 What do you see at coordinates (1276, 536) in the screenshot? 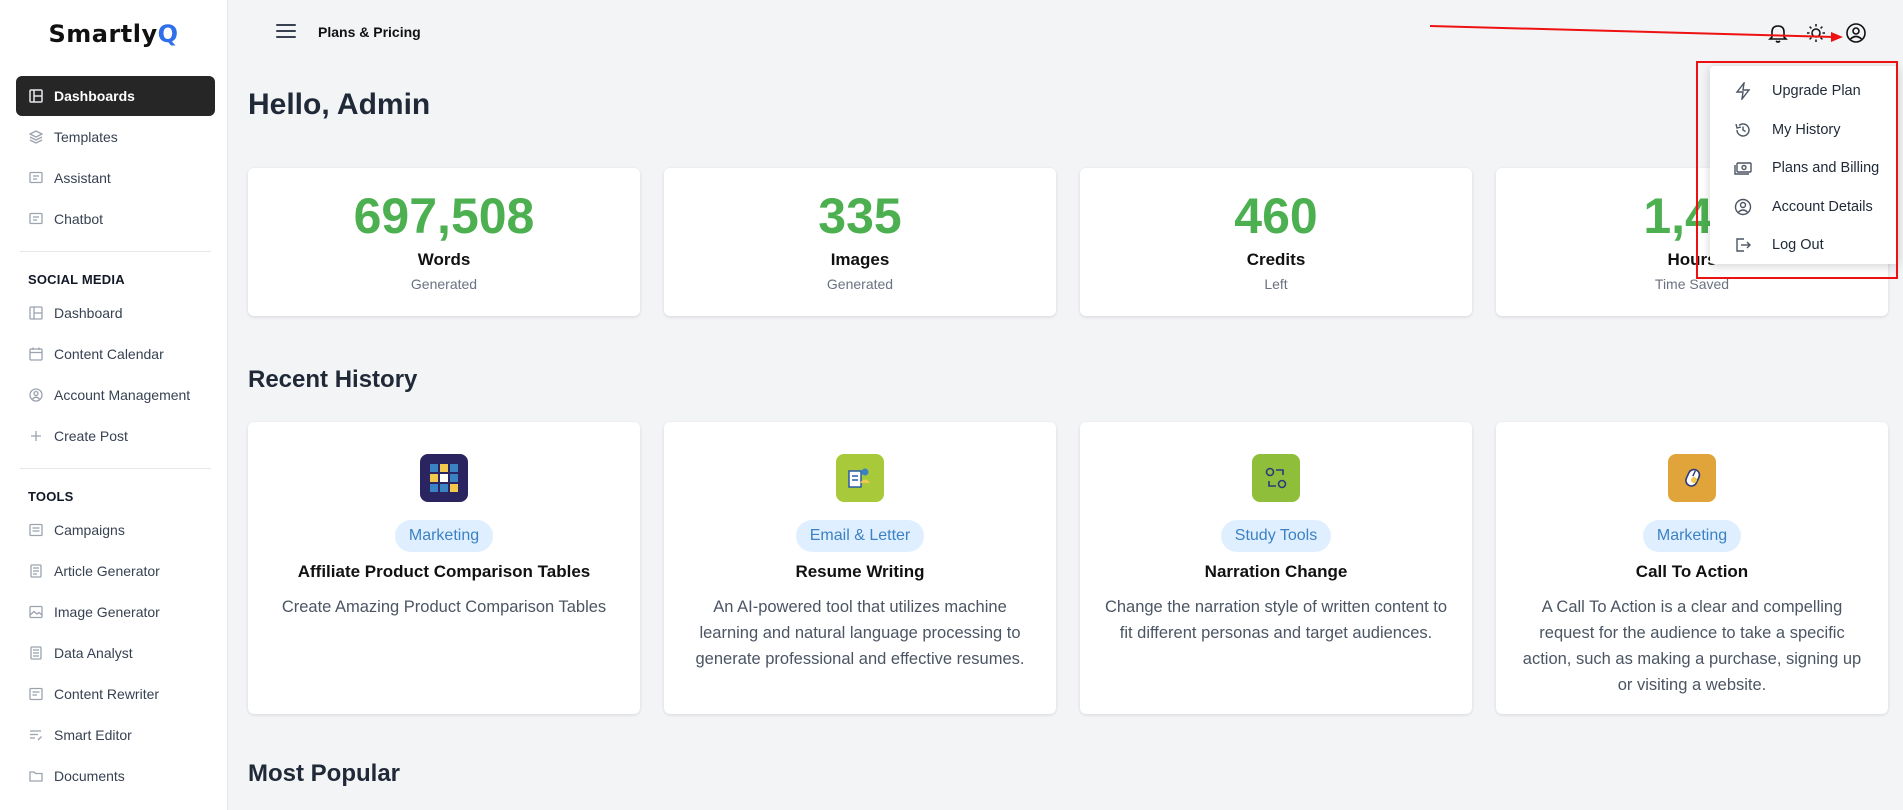
I see `category-badge: Study Tools` at bounding box center [1276, 536].